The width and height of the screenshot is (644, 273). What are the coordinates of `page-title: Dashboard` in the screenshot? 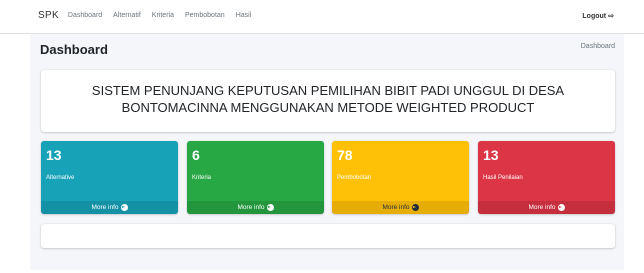 It's located at (74, 49).